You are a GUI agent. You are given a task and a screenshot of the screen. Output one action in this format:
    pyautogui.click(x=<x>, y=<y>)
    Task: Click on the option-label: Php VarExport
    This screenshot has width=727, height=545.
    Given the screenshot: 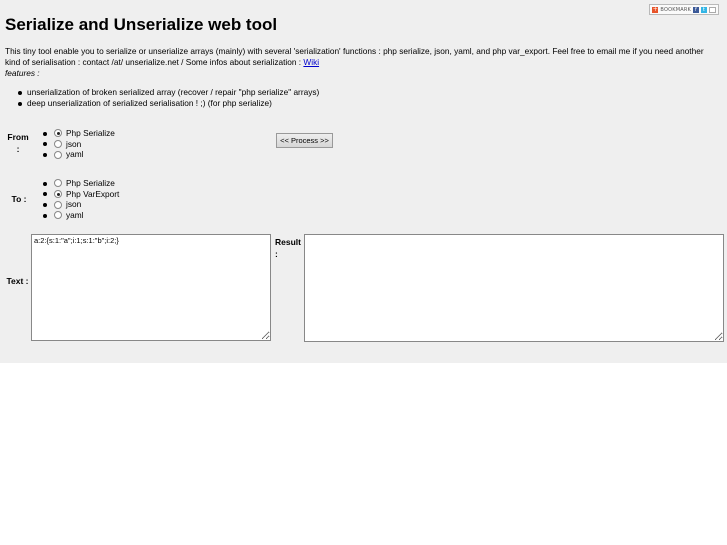 What is the action you would take?
    pyautogui.click(x=93, y=193)
    